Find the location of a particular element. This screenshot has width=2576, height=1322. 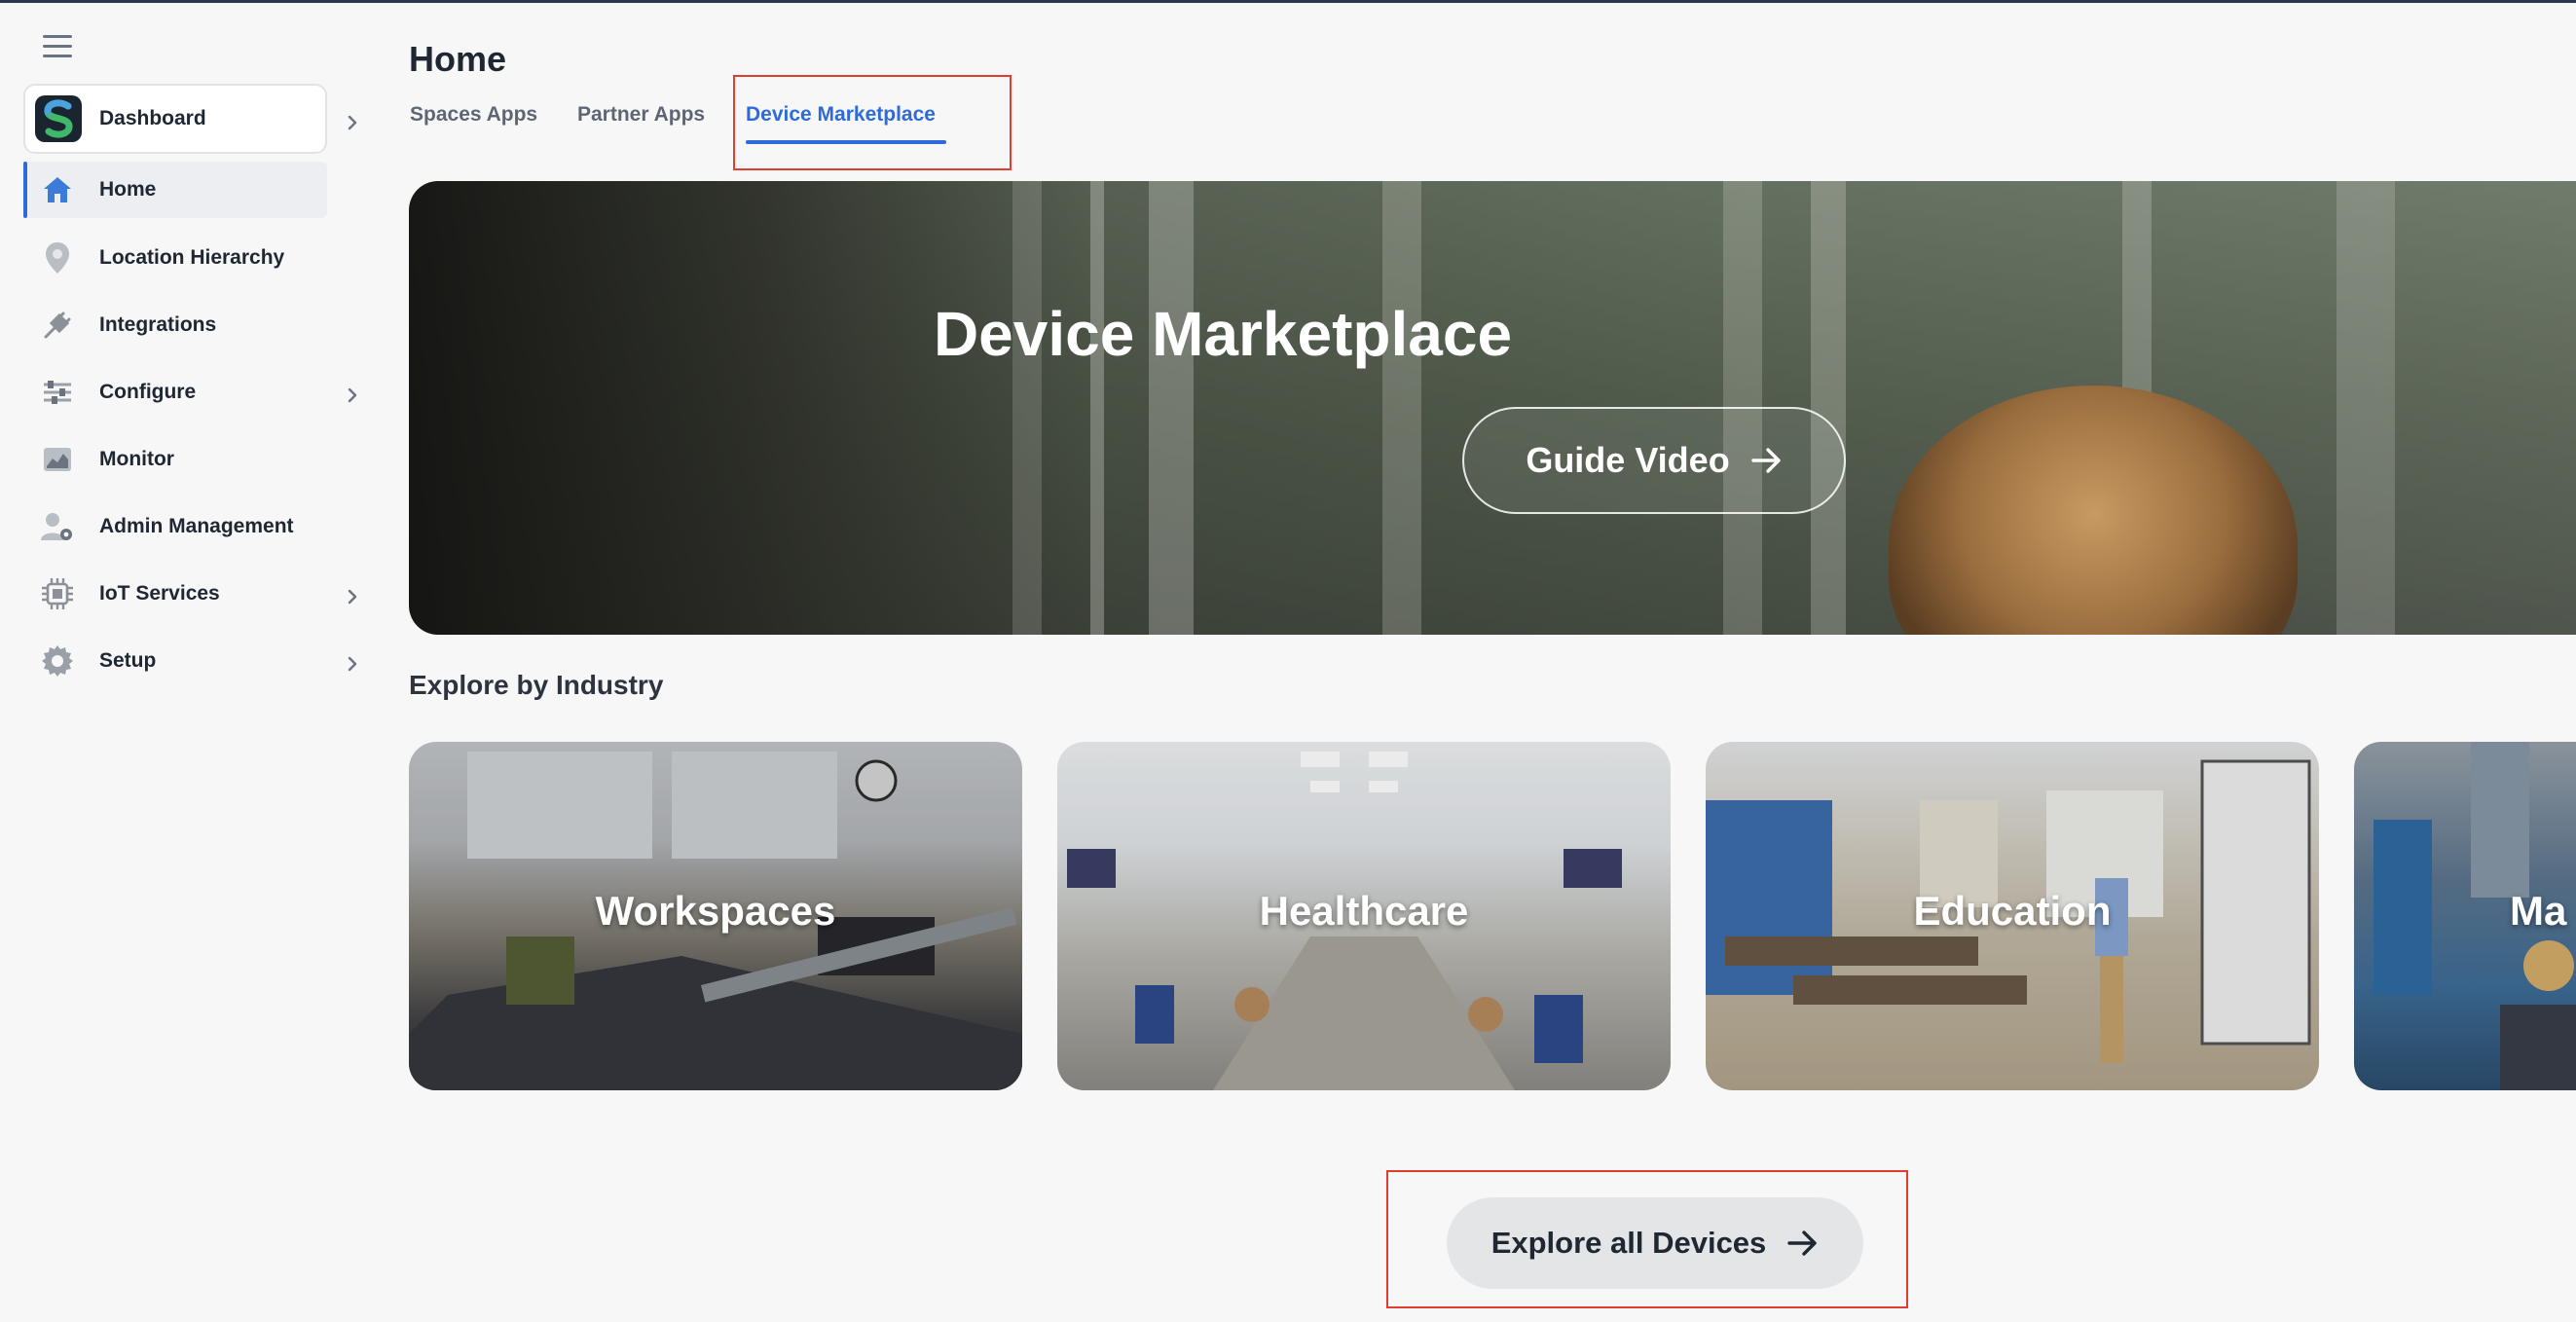

gear-icon is located at coordinates (57, 661).